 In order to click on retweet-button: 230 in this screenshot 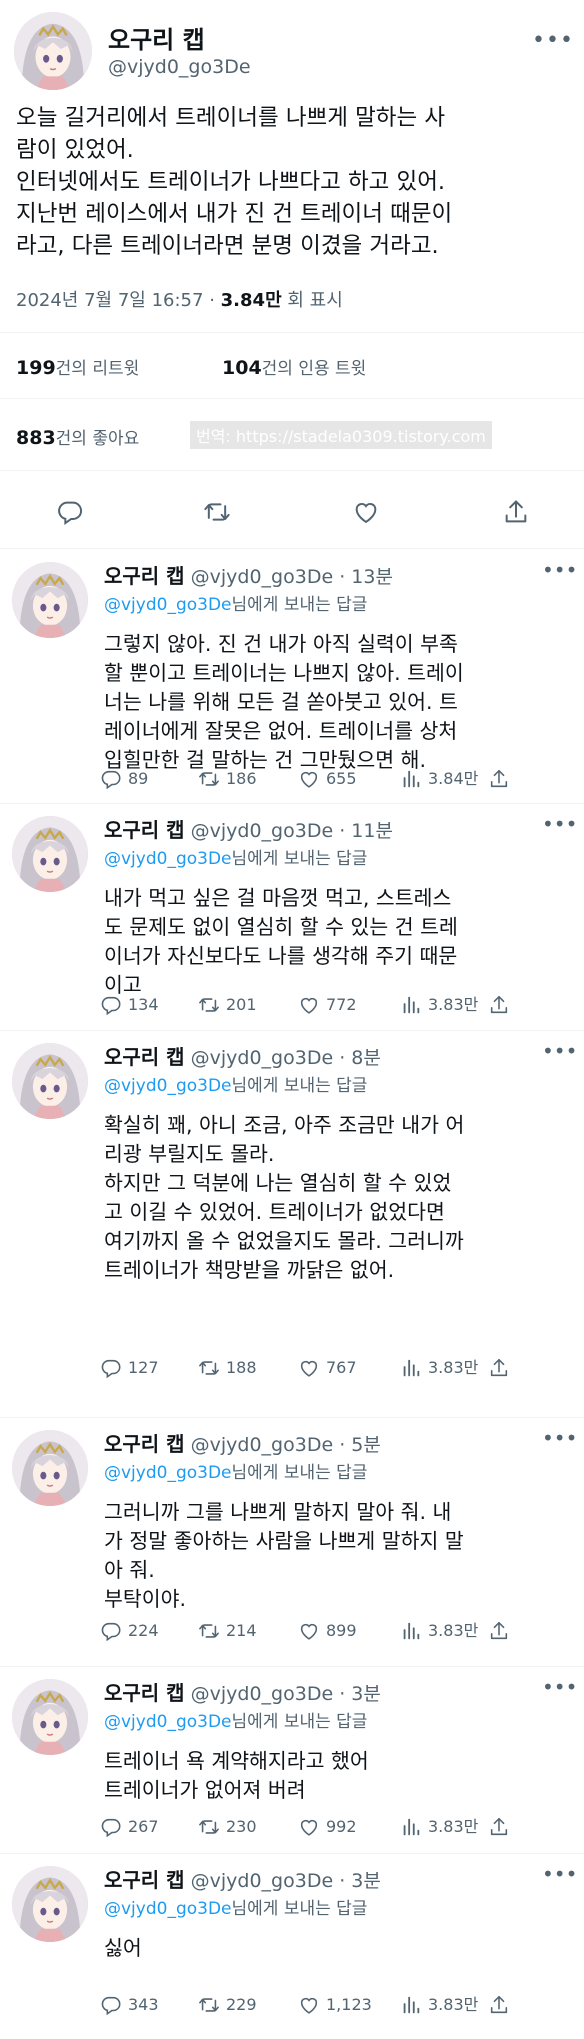, I will do `click(227, 1827)`.